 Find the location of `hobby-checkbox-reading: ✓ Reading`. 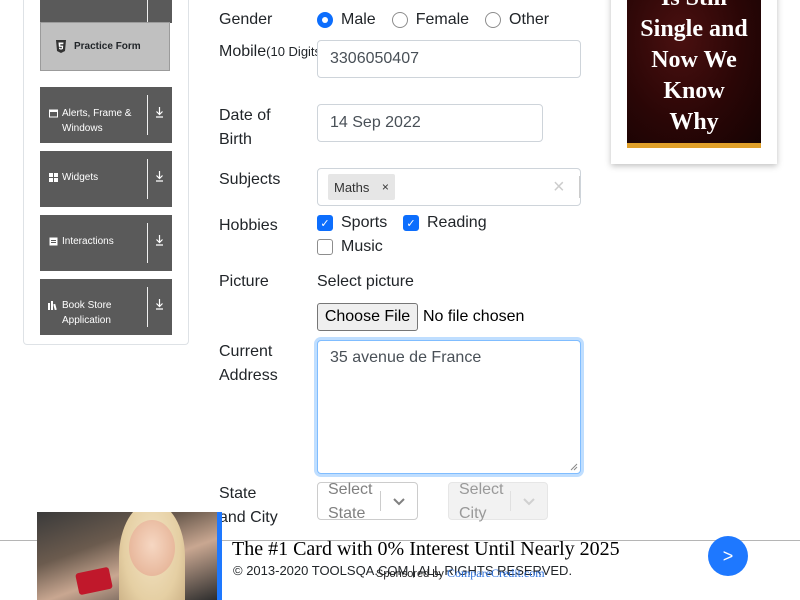

hobby-checkbox-reading: ✓ Reading is located at coordinates (445, 223).